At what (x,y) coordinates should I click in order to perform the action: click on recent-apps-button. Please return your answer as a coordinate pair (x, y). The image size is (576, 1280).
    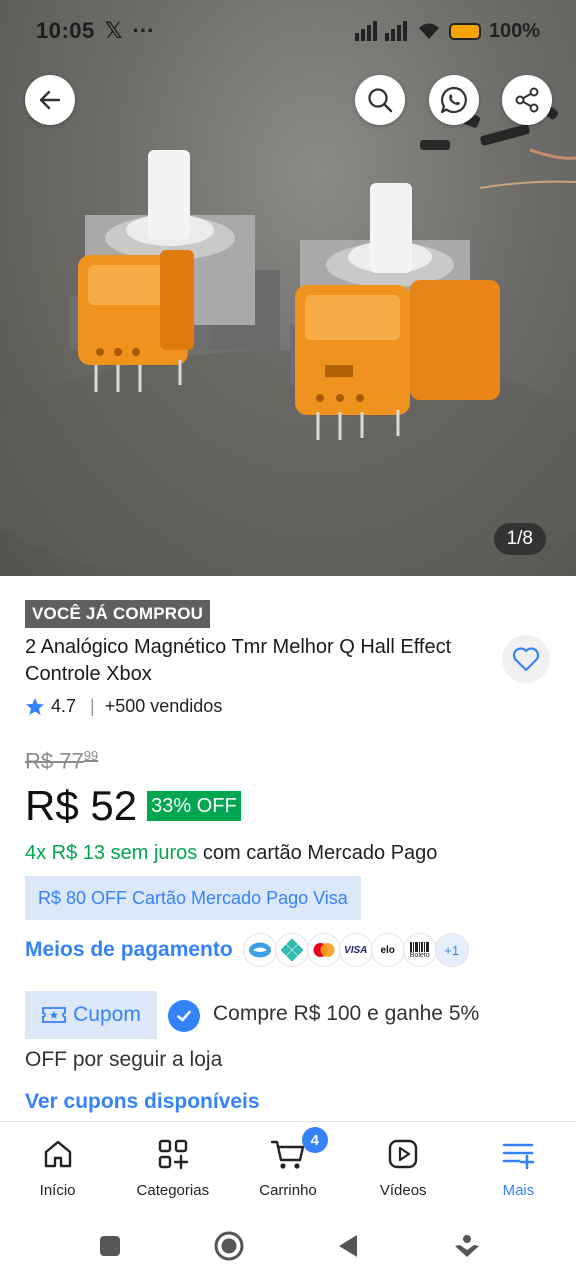
    Looking at the image, I should click on (110, 1246).